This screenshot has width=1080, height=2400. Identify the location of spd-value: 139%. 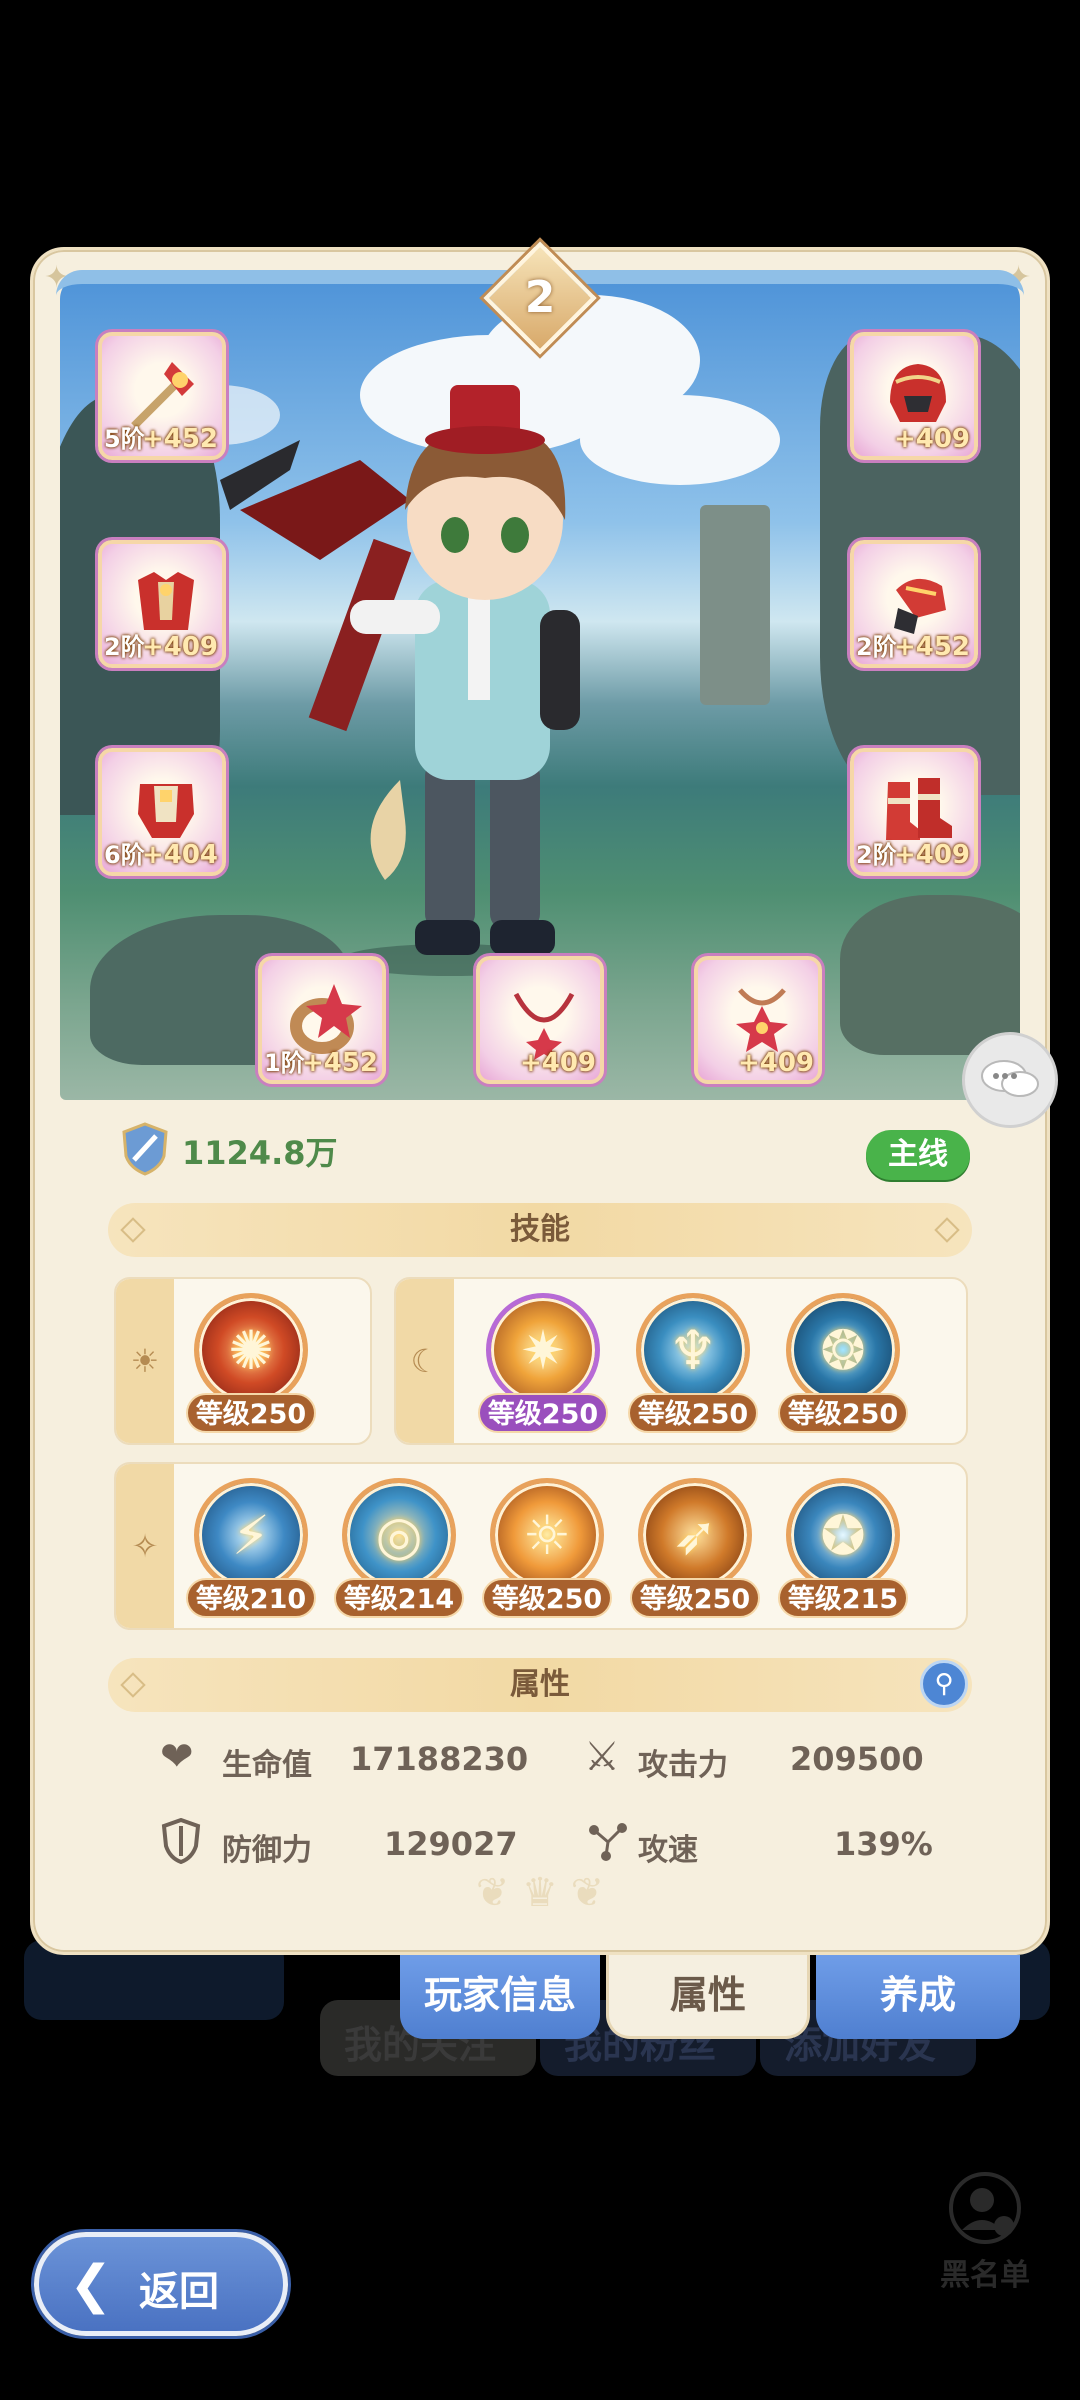
(883, 1844).